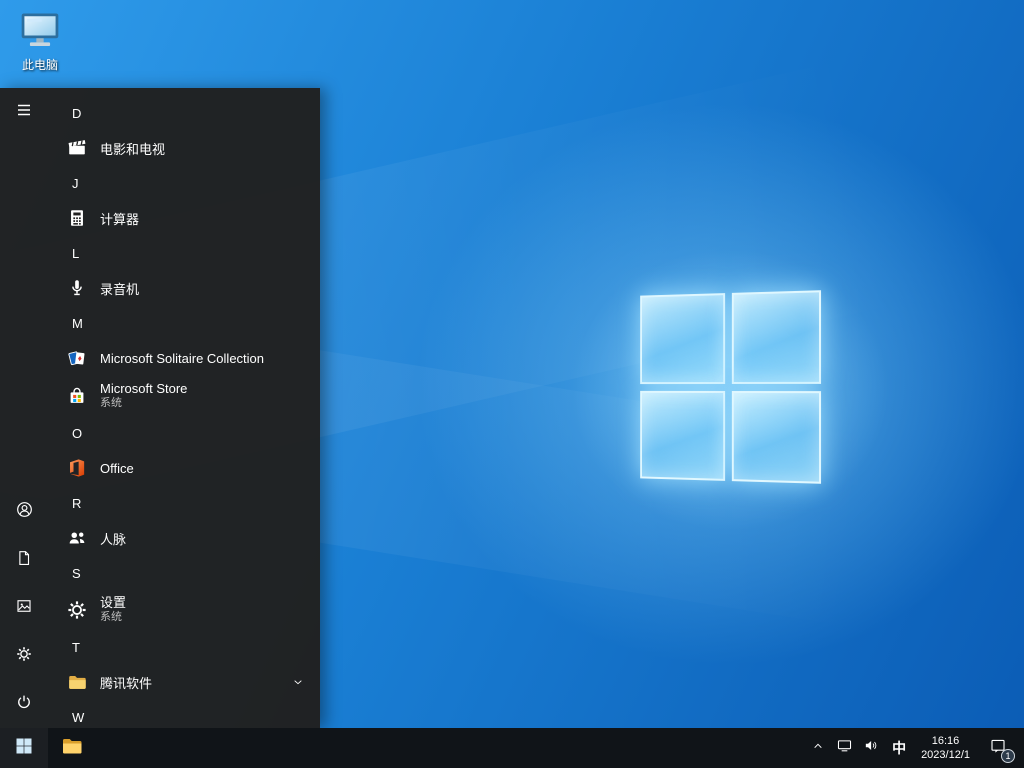 The height and width of the screenshot is (768, 1024). What do you see at coordinates (184, 218) in the screenshot?
I see `app-item-calculator: 计算器` at bounding box center [184, 218].